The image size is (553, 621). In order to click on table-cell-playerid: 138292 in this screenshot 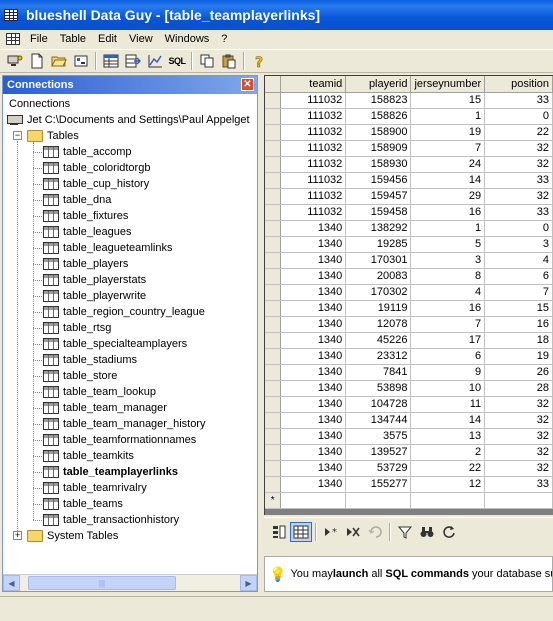, I will do `click(378, 228)`.